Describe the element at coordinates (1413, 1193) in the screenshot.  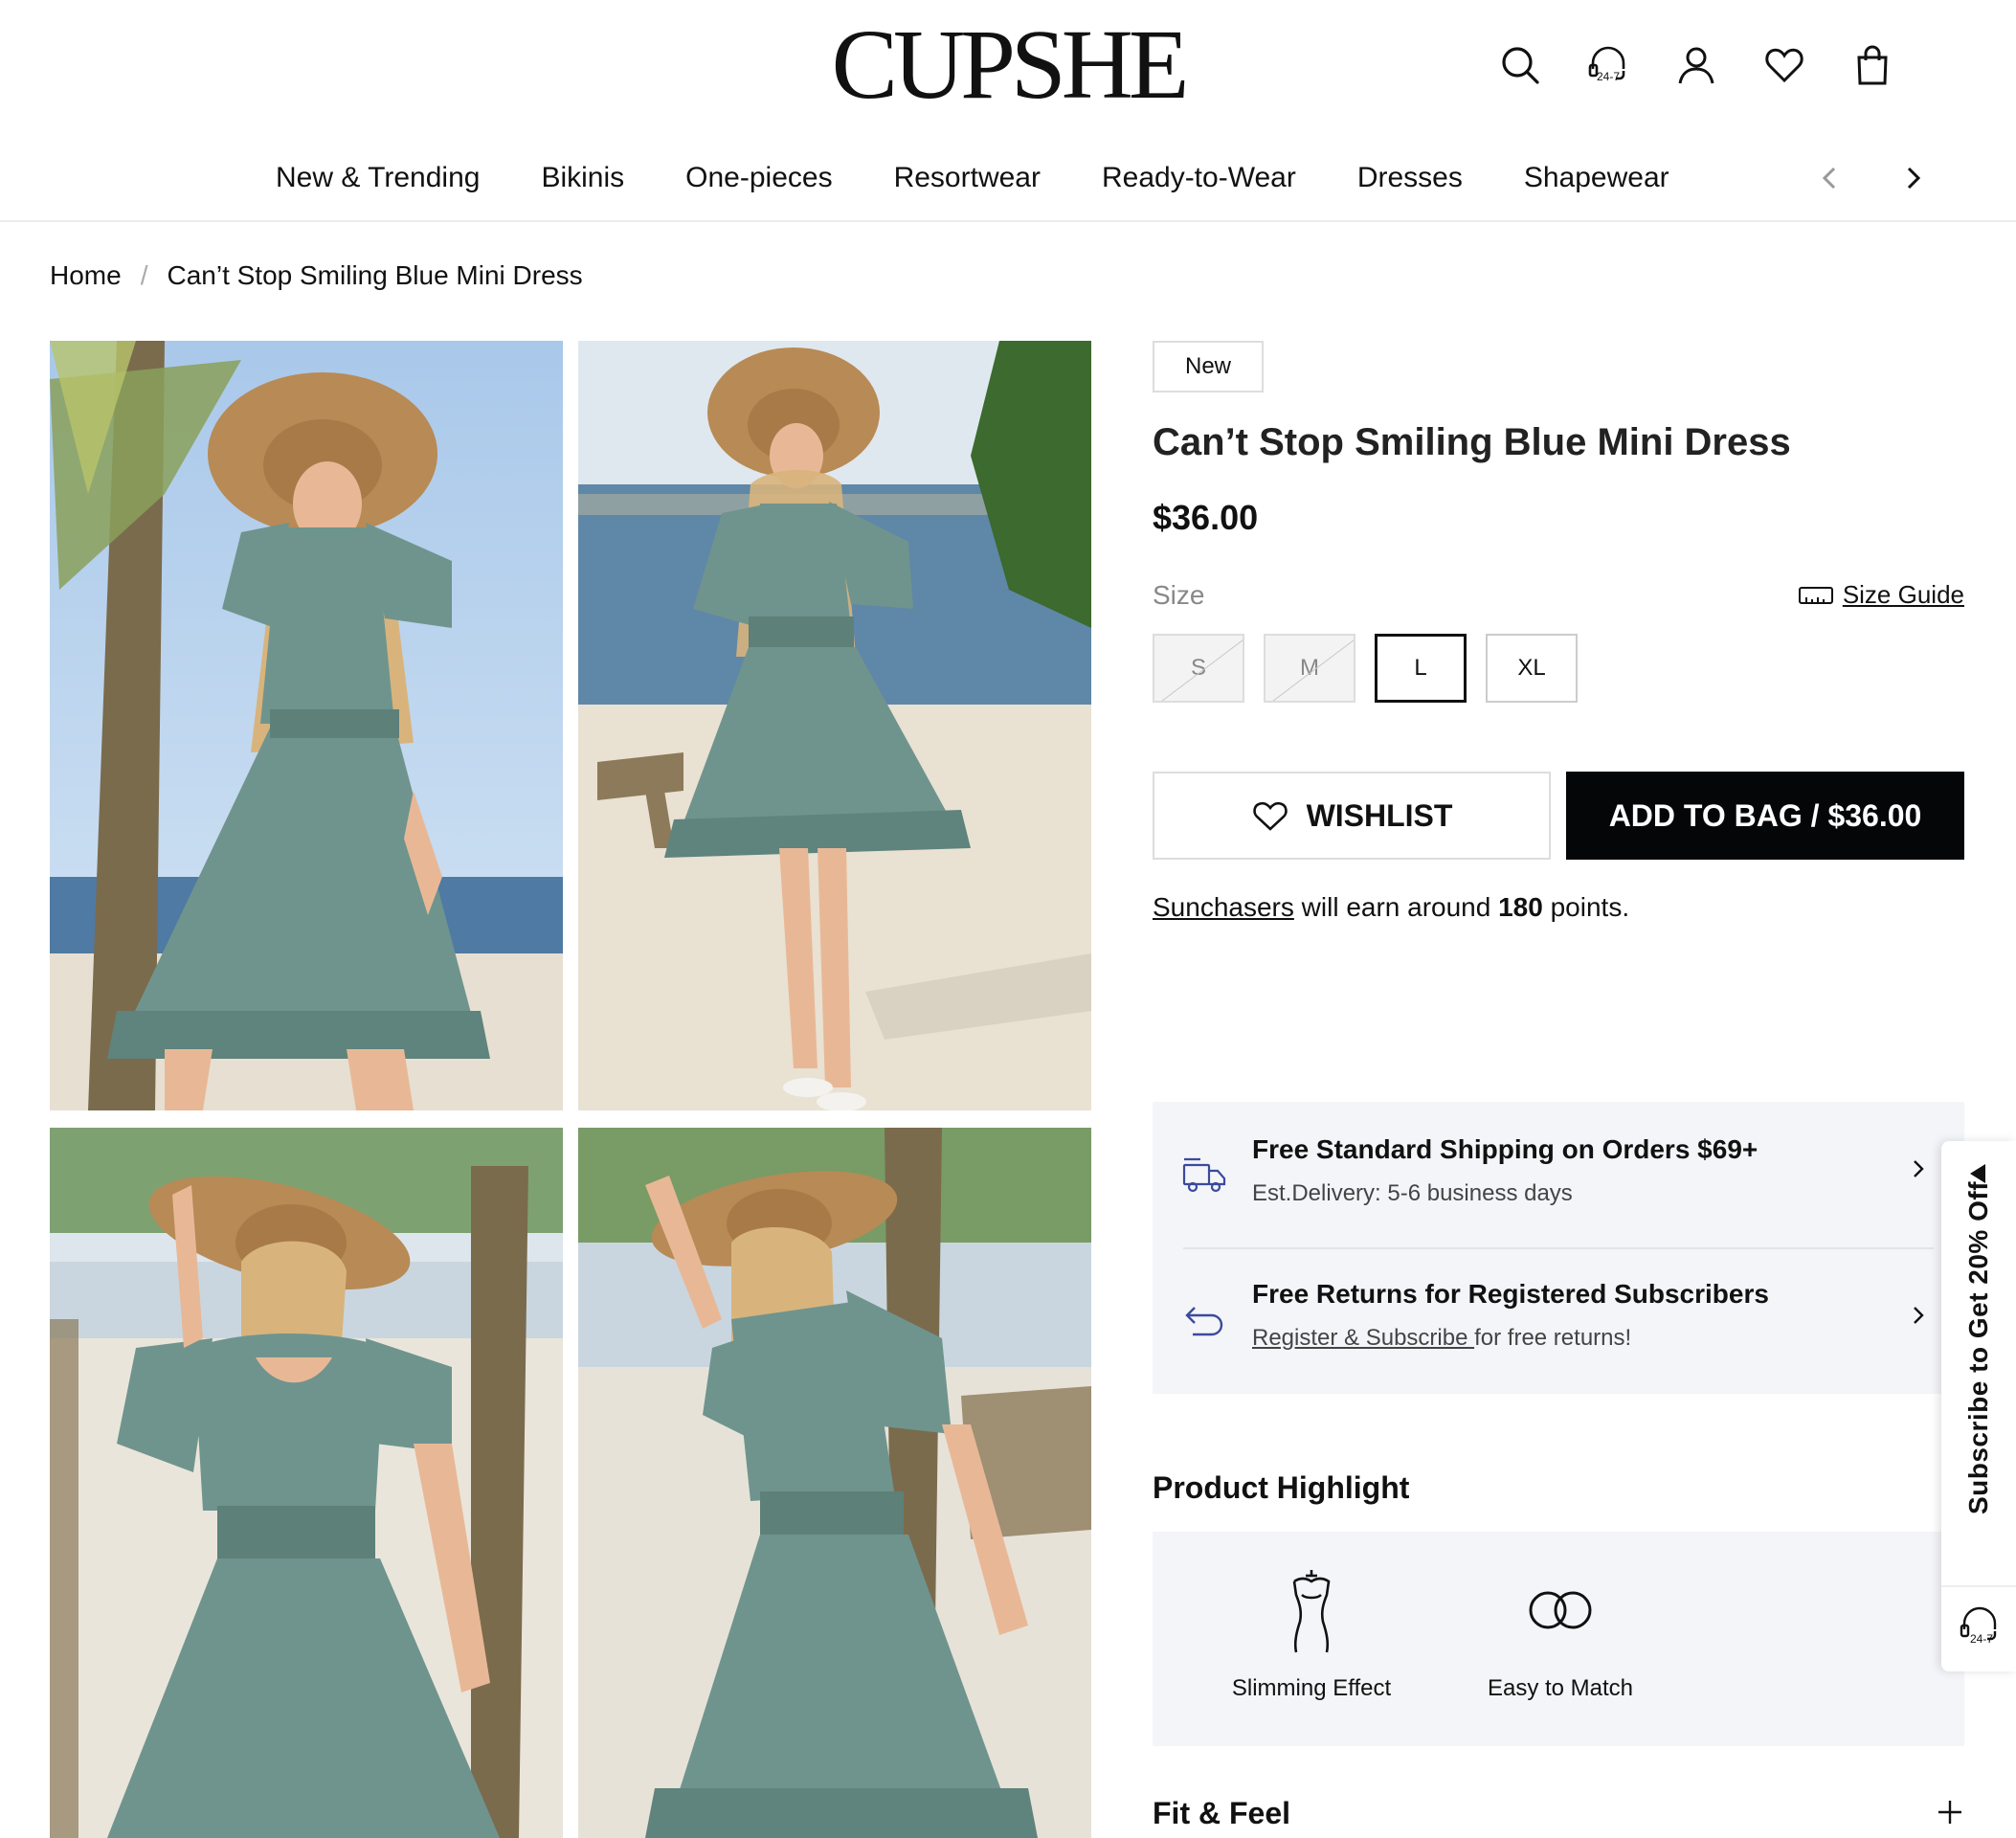
I see `shipping-subtitle: Est.Delivery: 5-6 business days` at that location.